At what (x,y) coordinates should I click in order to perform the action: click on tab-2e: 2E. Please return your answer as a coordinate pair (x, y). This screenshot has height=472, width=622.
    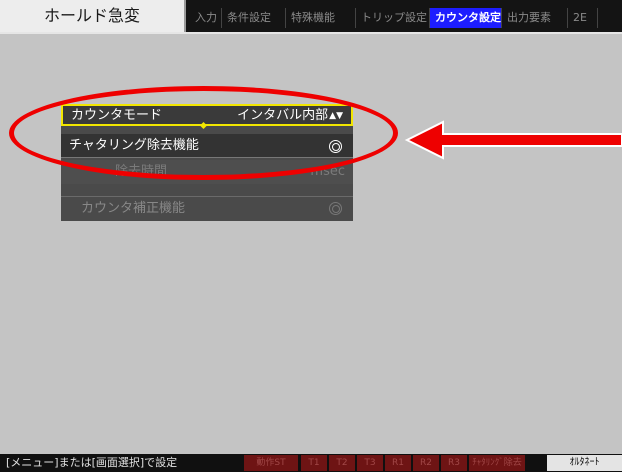
    Looking at the image, I should click on (583, 18).